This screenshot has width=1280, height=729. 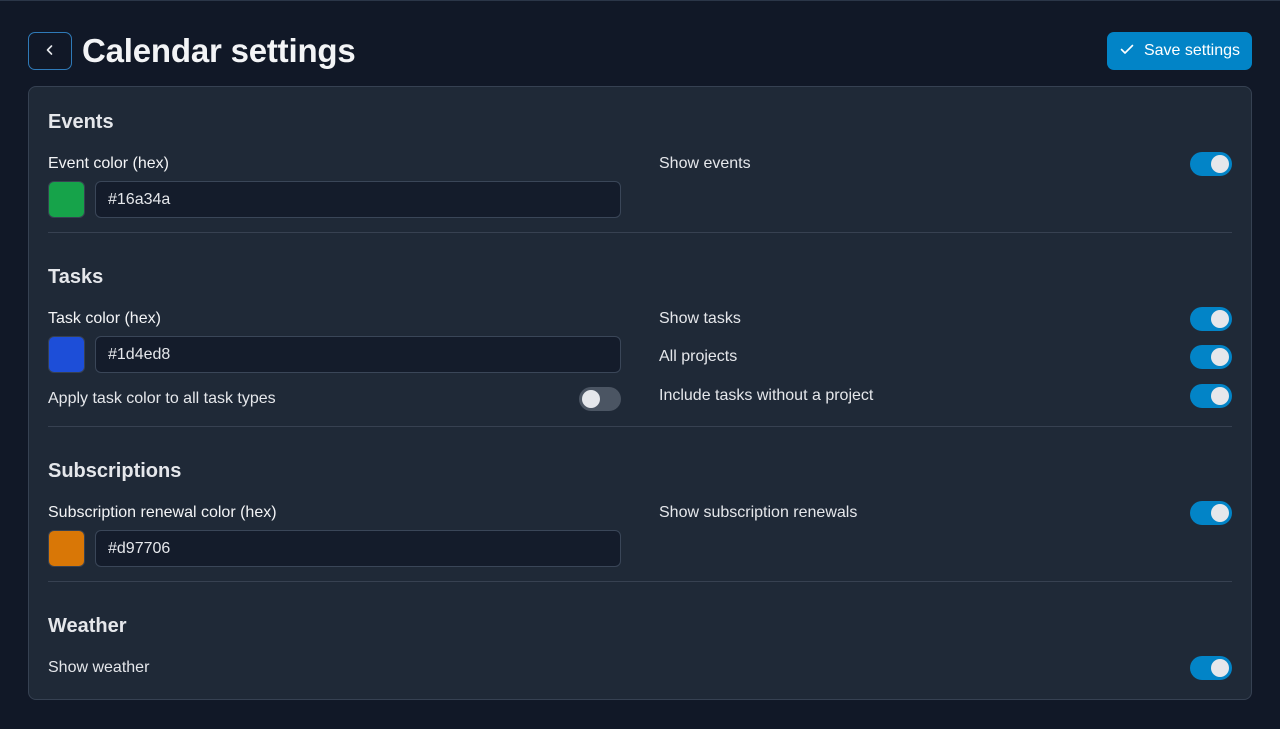 I want to click on subscriptions-title: Subscriptions, so click(x=115, y=471).